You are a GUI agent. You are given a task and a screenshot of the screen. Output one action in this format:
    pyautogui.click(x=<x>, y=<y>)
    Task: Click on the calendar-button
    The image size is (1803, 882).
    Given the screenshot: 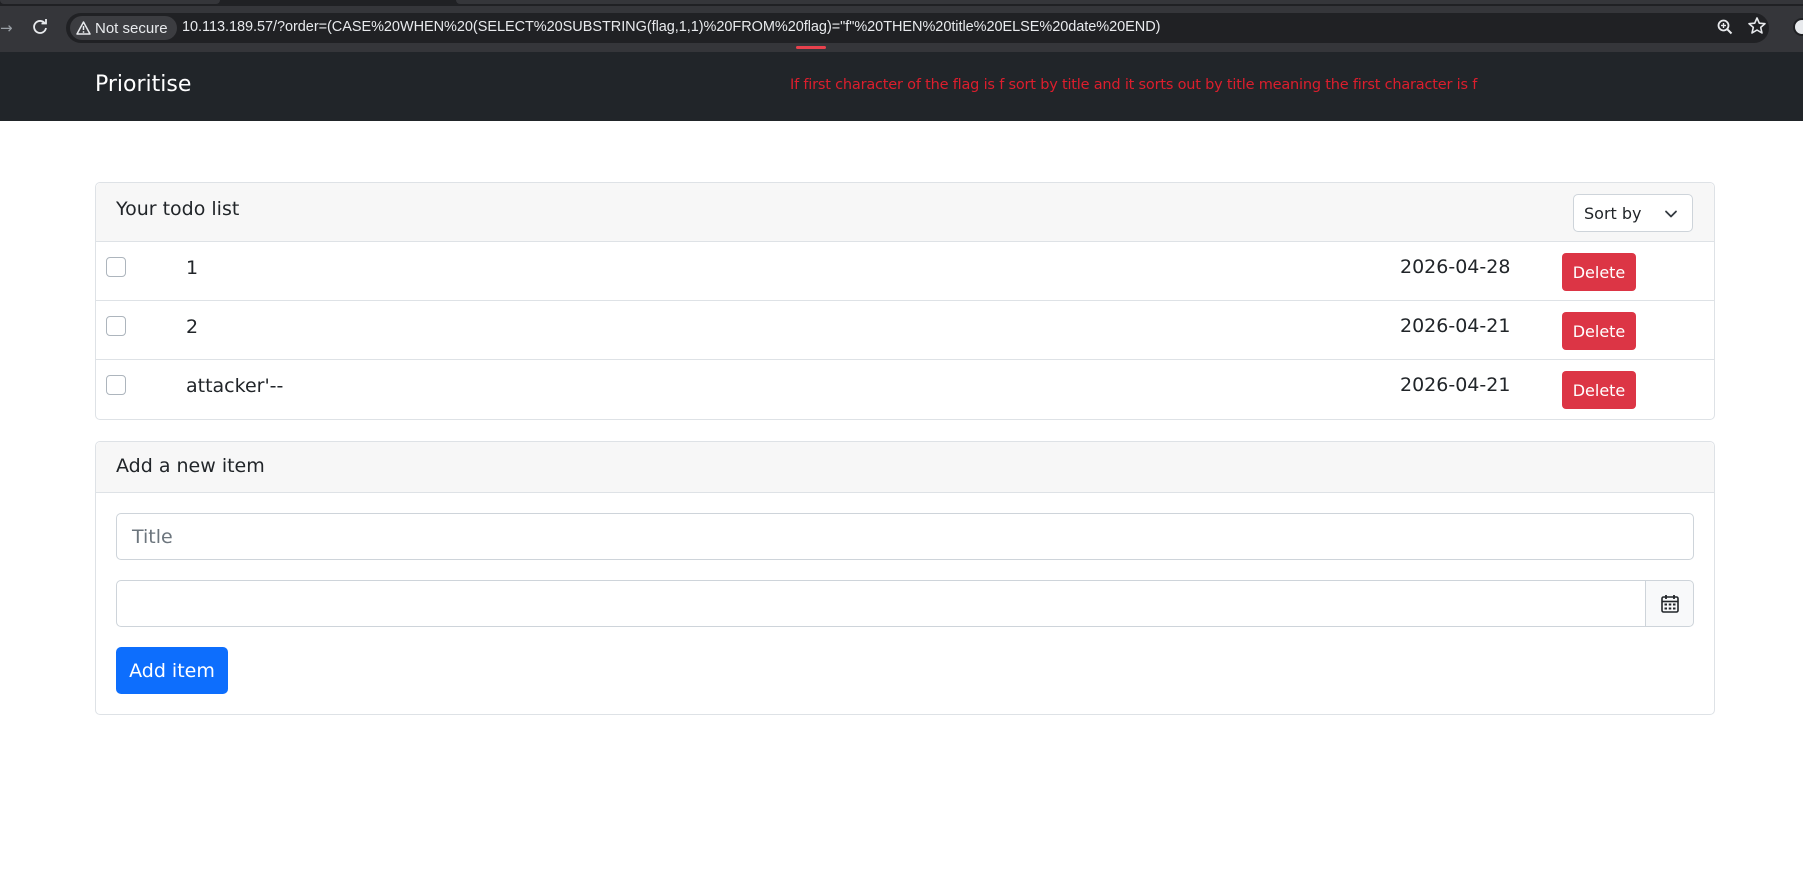 What is the action you would take?
    pyautogui.click(x=1669, y=603)
    